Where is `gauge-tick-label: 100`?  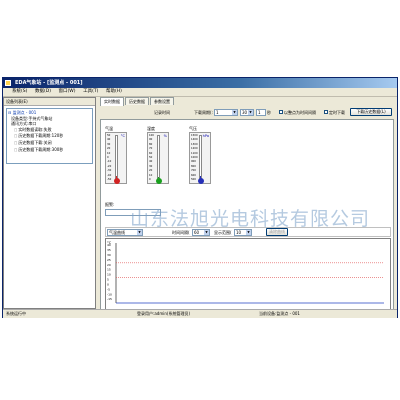 gauge-tick-label: 100 is located at coordinates (151, 135).